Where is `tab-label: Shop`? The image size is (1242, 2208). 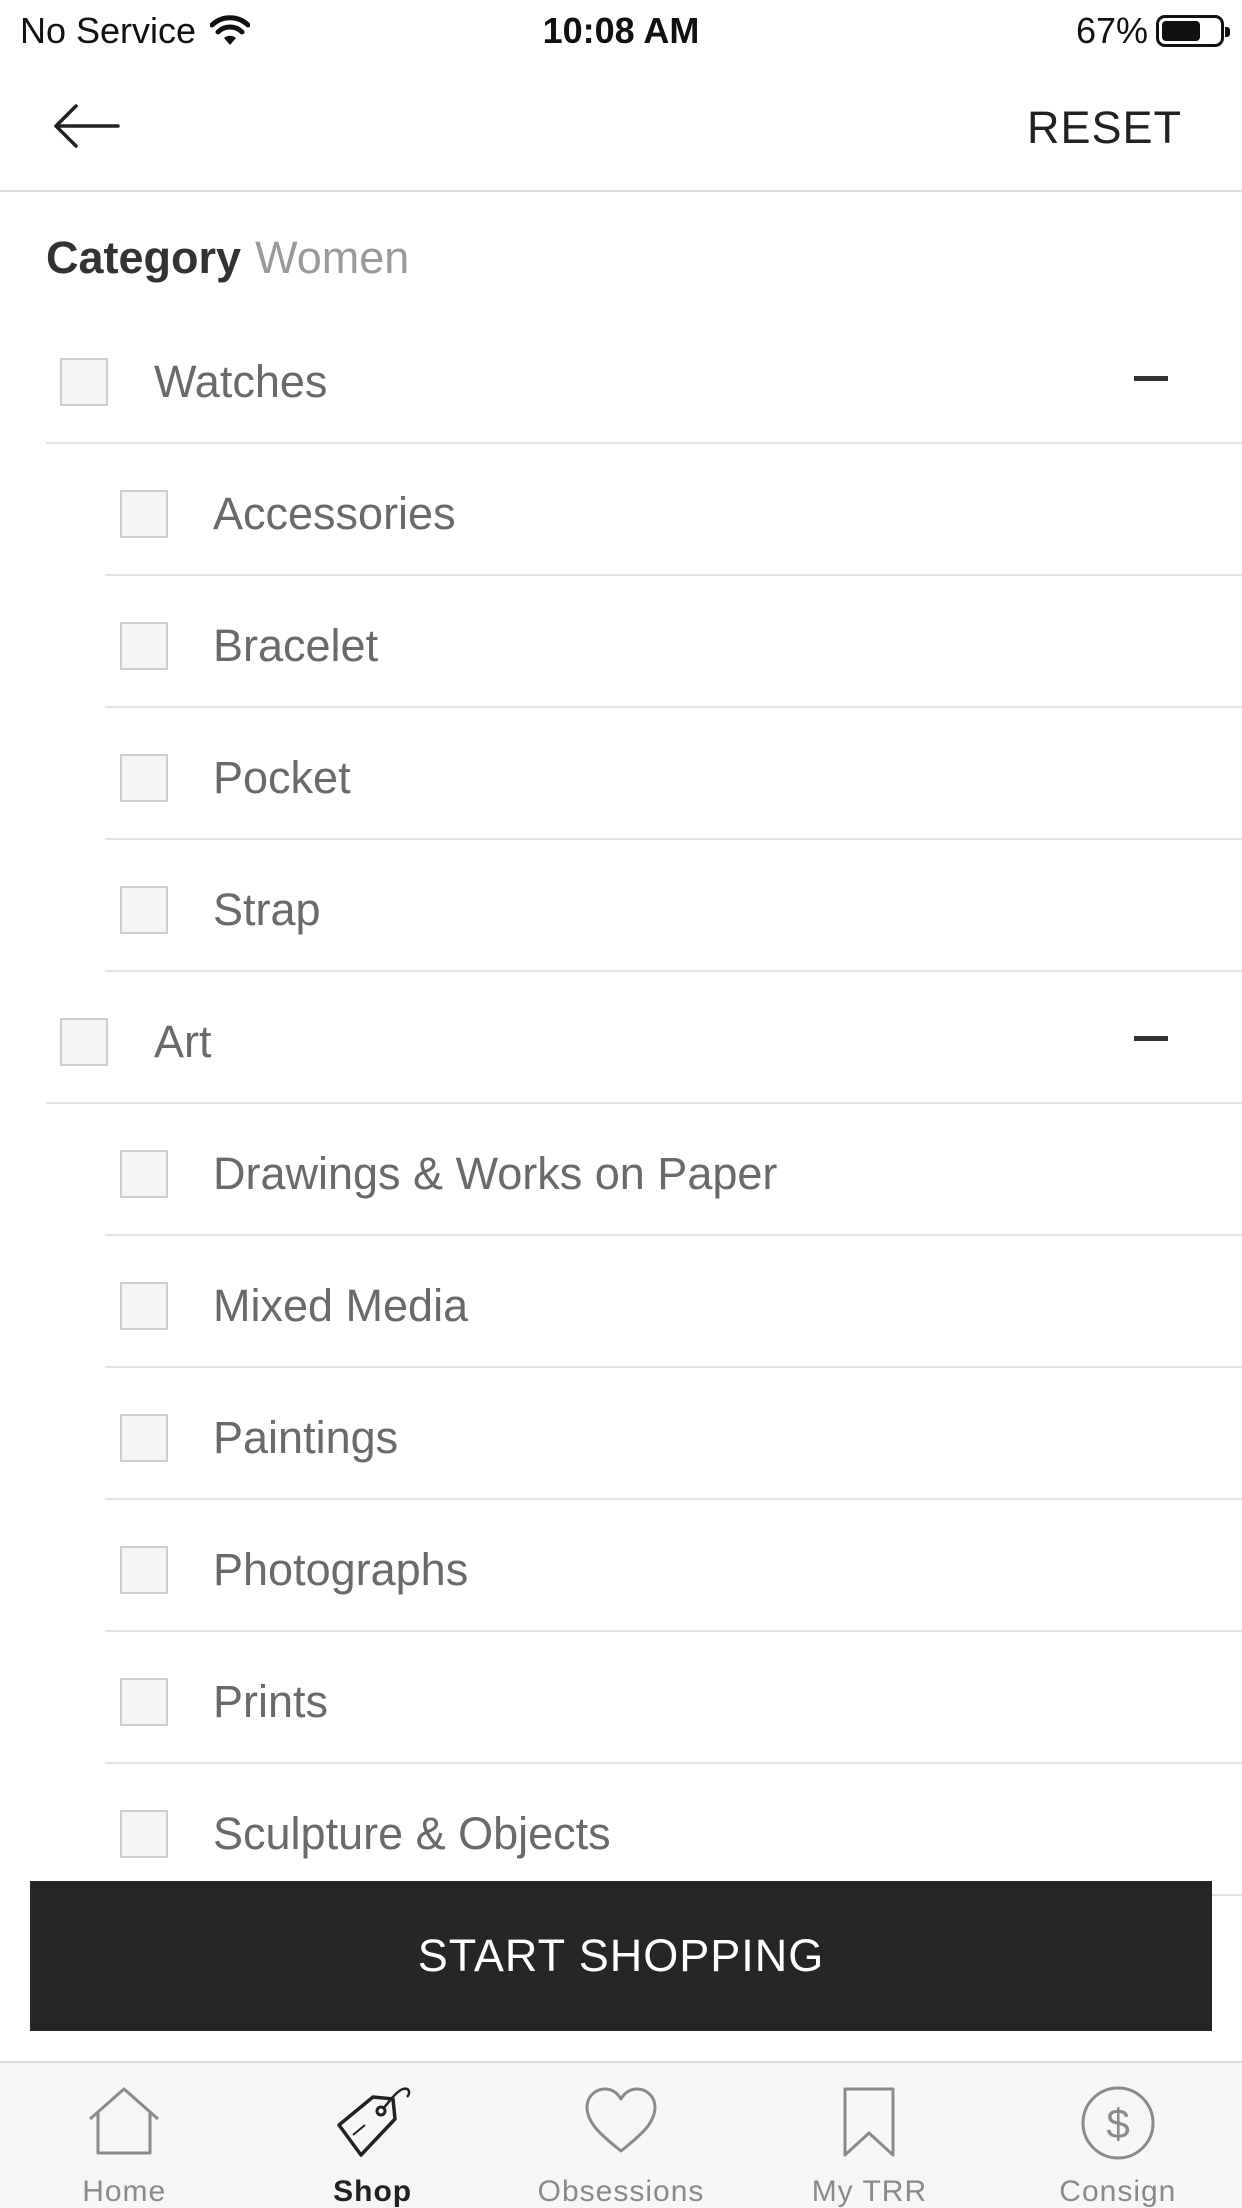
tab-label: Shop is located at coordinates (373, 2191).